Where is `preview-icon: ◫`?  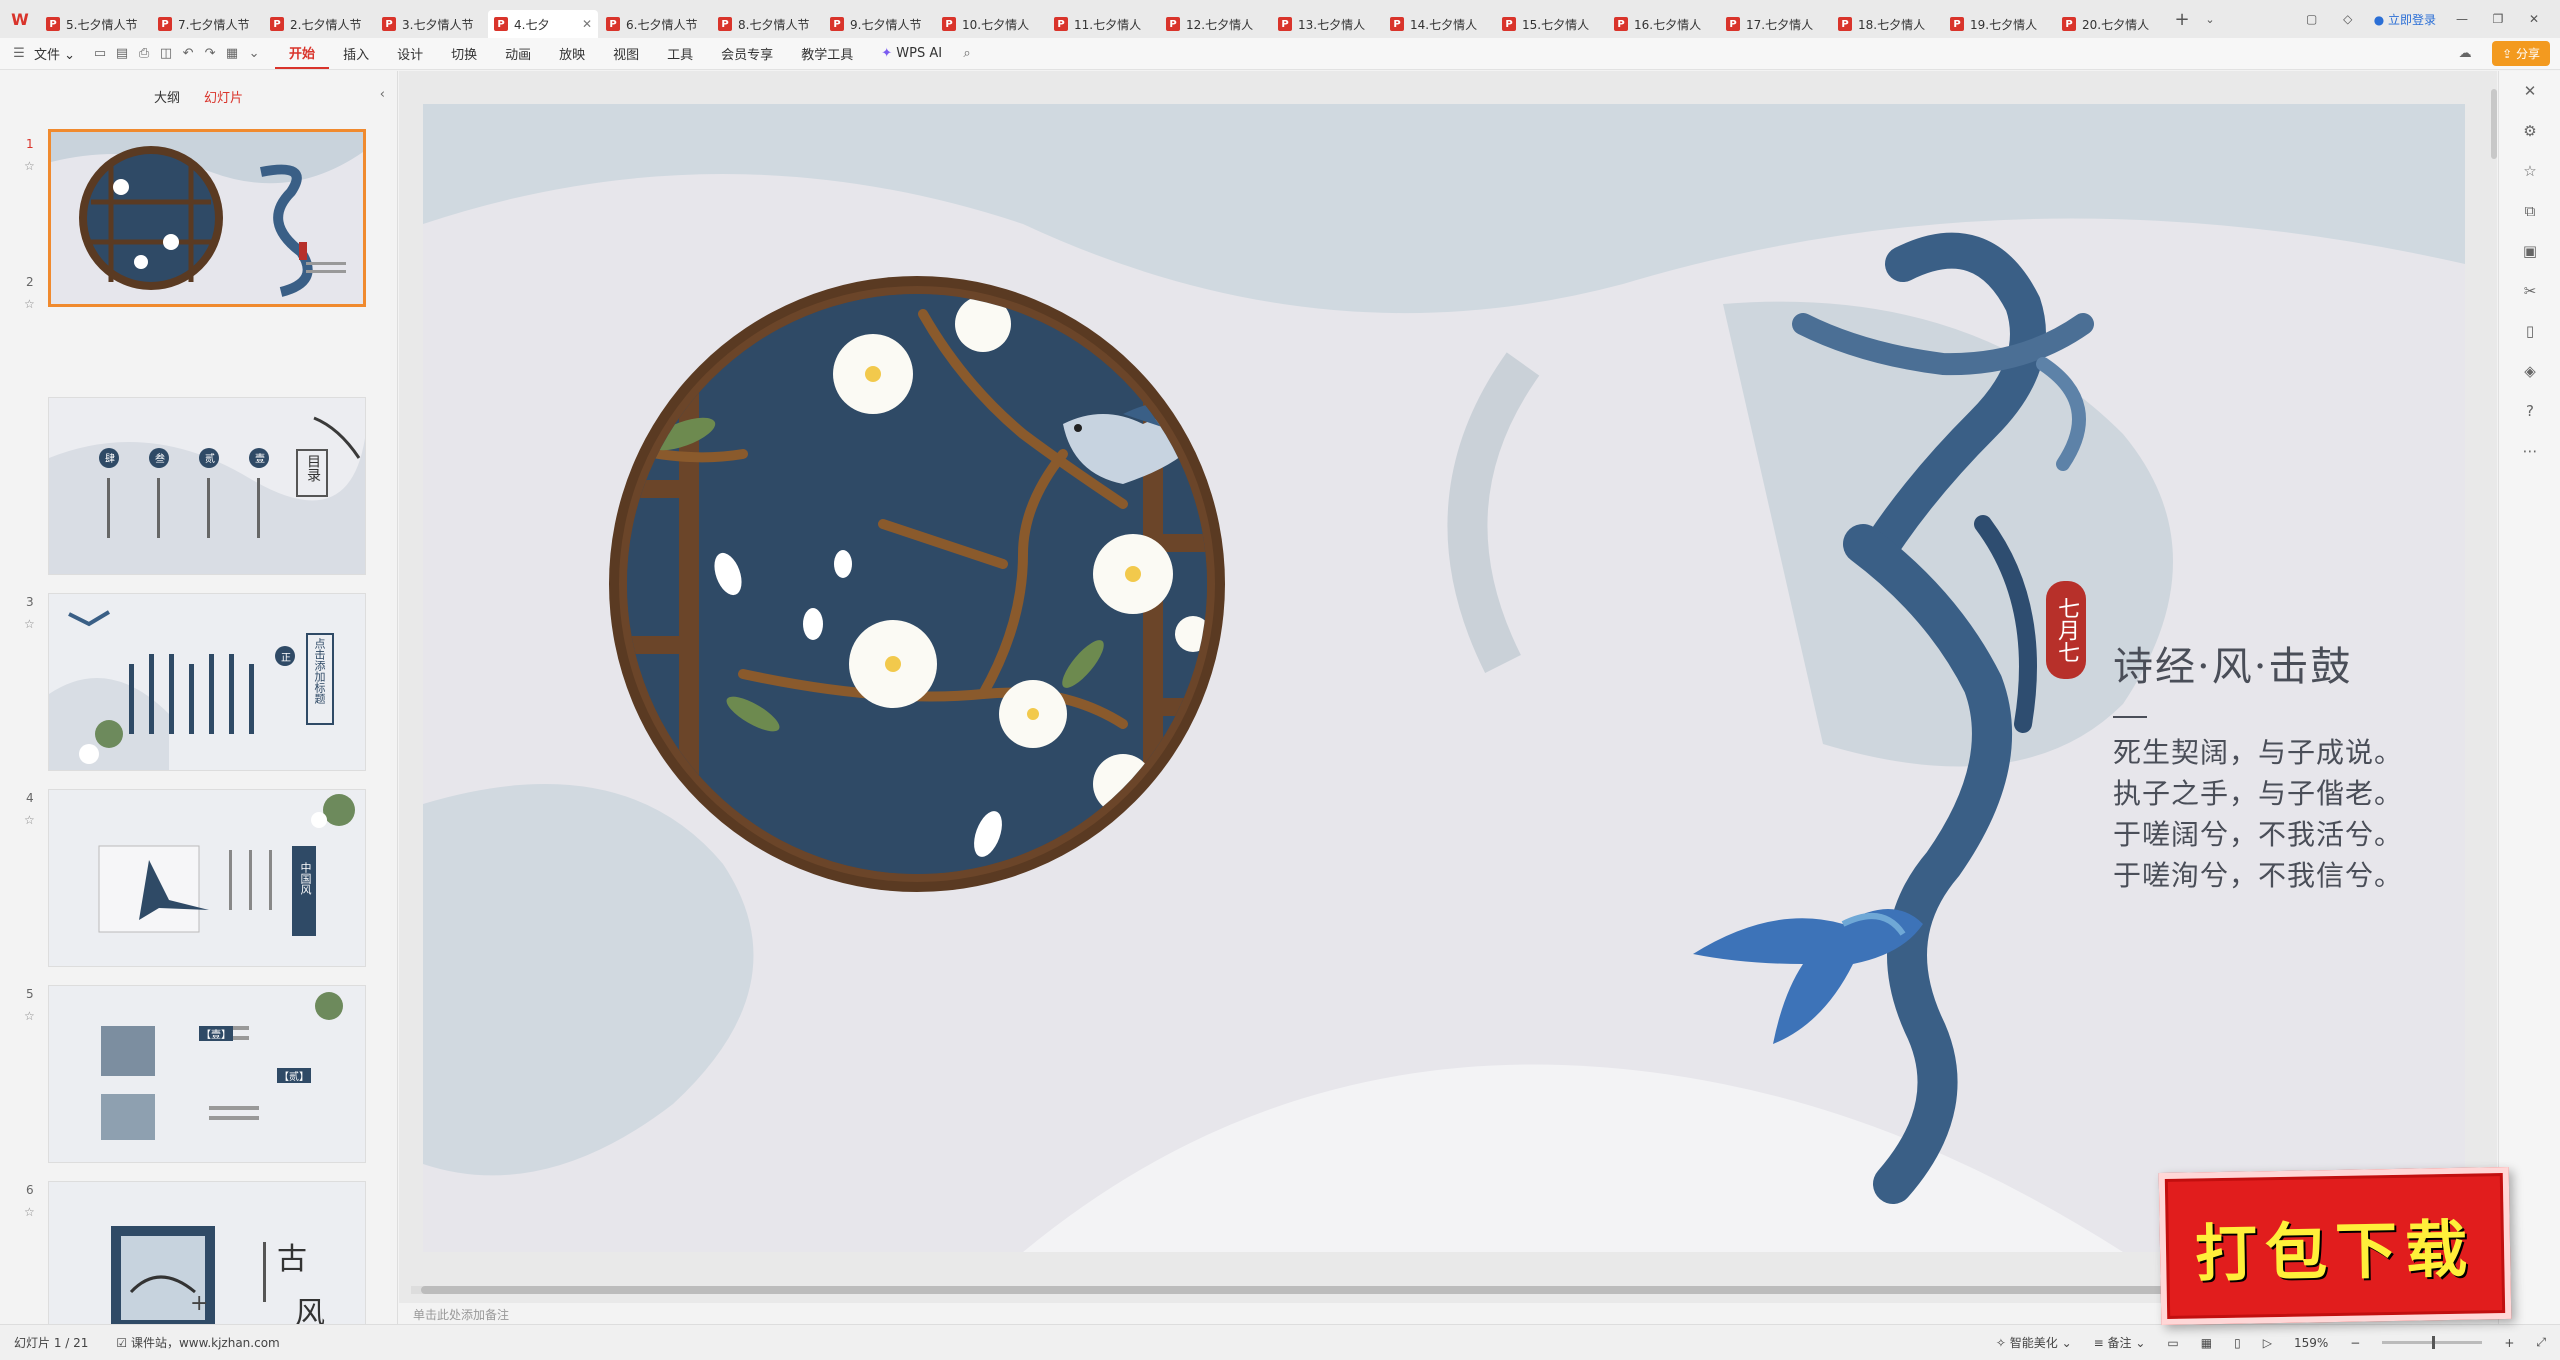 preview-icon: ◫ is located at coordinates (166, 53).